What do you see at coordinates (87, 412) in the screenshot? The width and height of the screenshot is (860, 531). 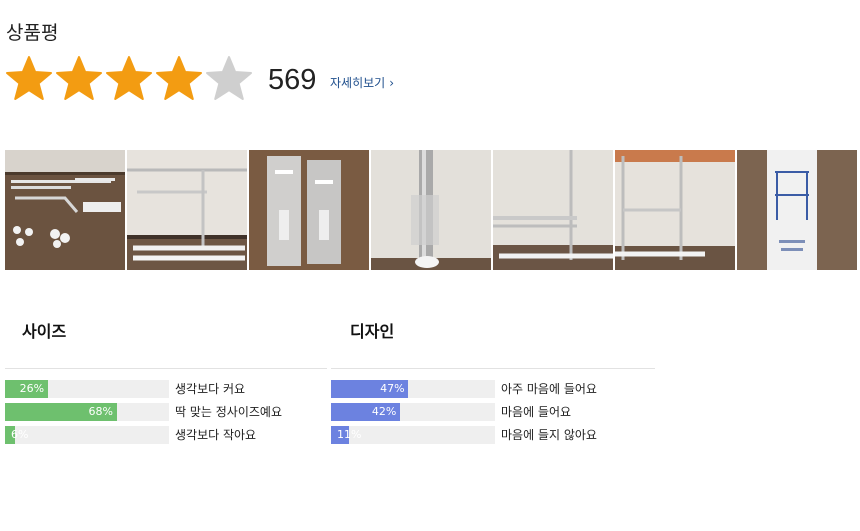 I see `poll-bar-track: 68%` at bounding box center [87, 412].